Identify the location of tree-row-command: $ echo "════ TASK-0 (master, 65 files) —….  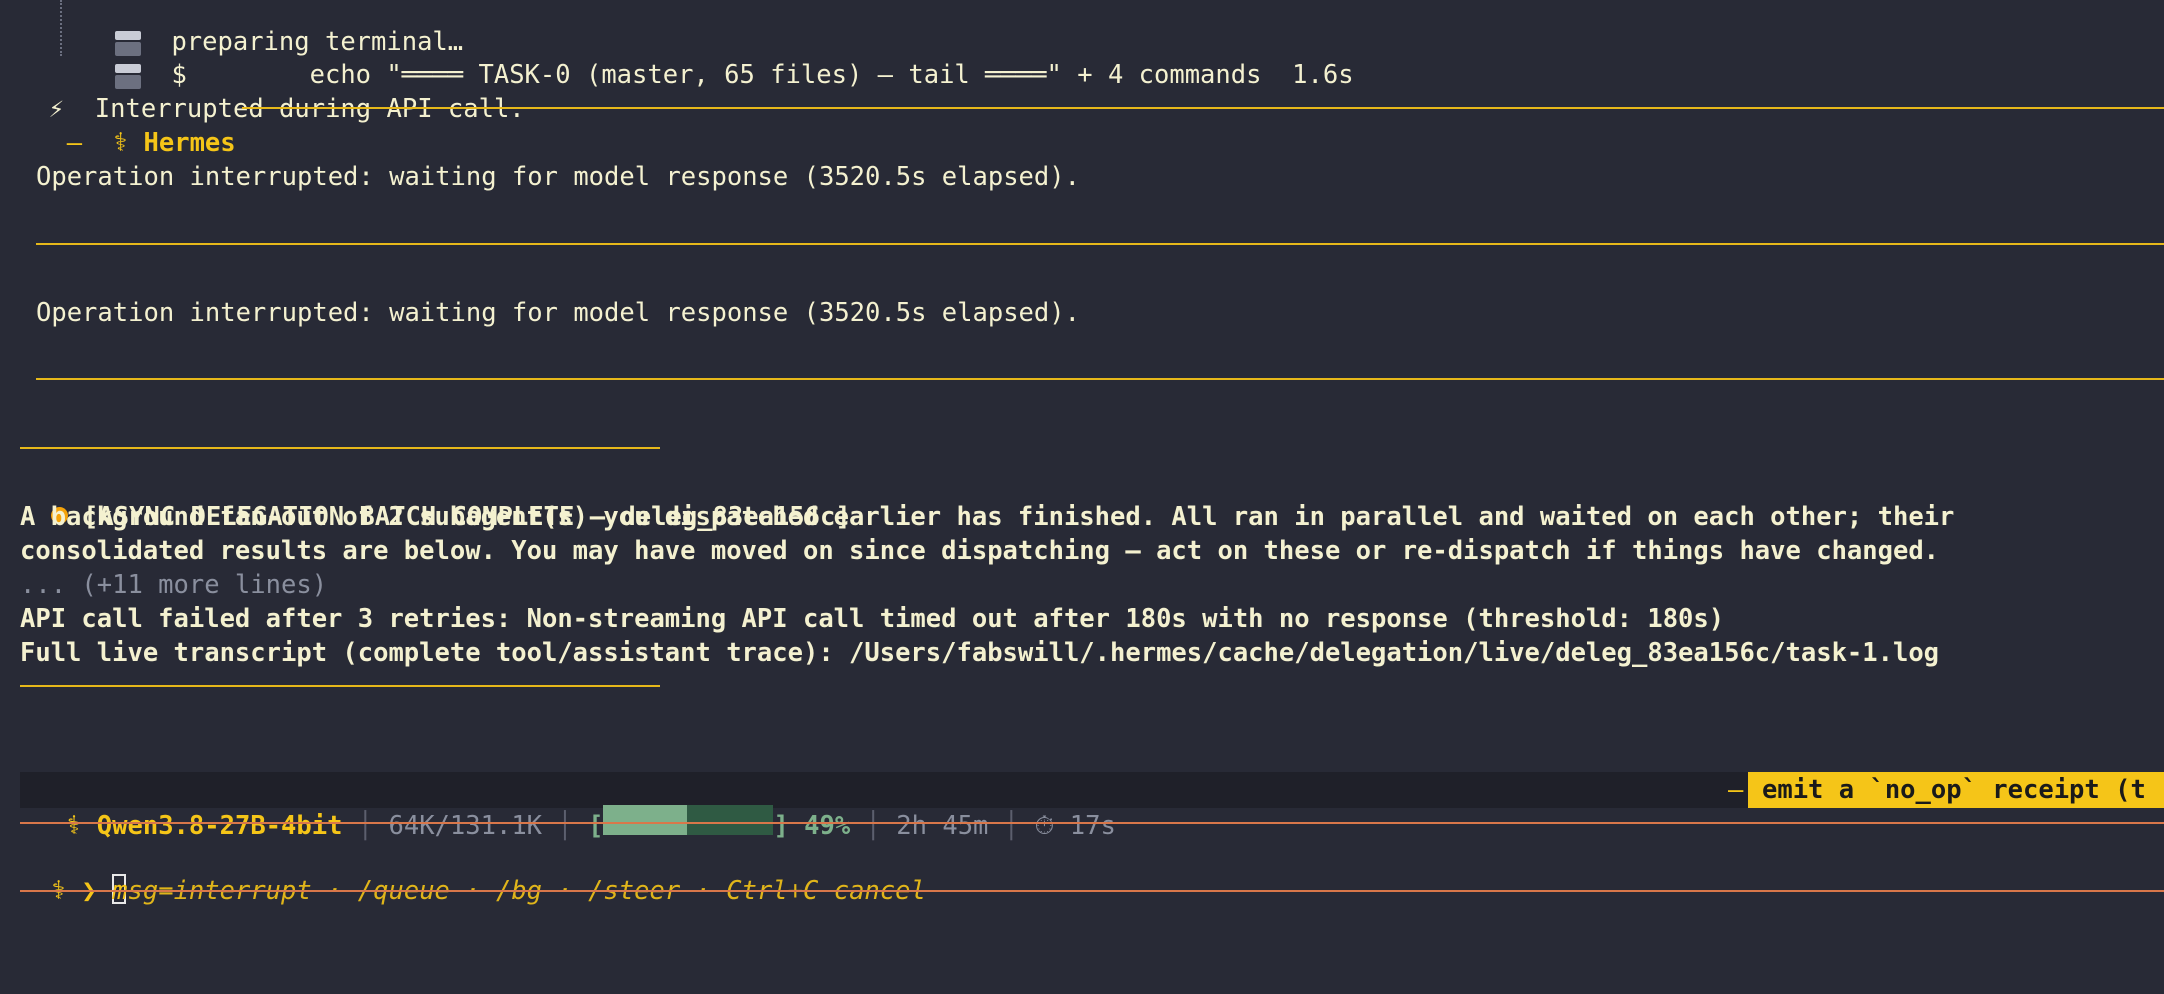
(719, 57).